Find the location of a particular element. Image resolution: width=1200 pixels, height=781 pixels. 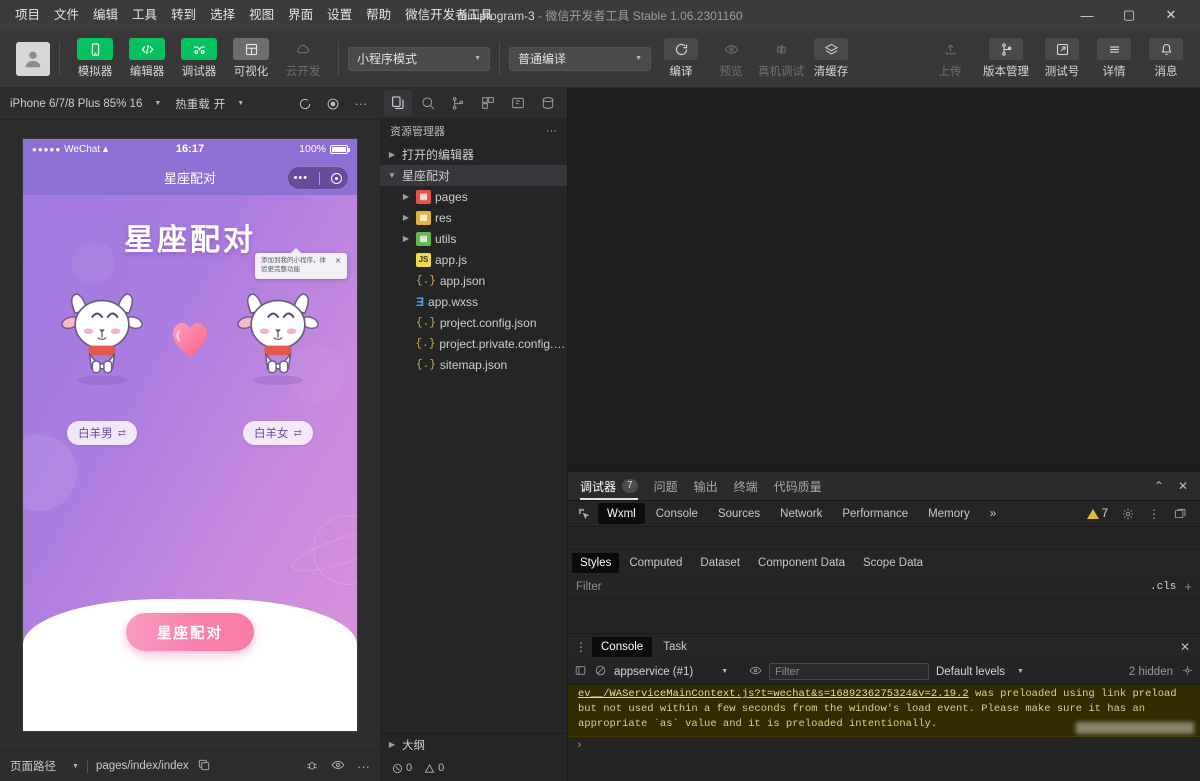

error-count-item: 0 is located at coordinates (402, 768).